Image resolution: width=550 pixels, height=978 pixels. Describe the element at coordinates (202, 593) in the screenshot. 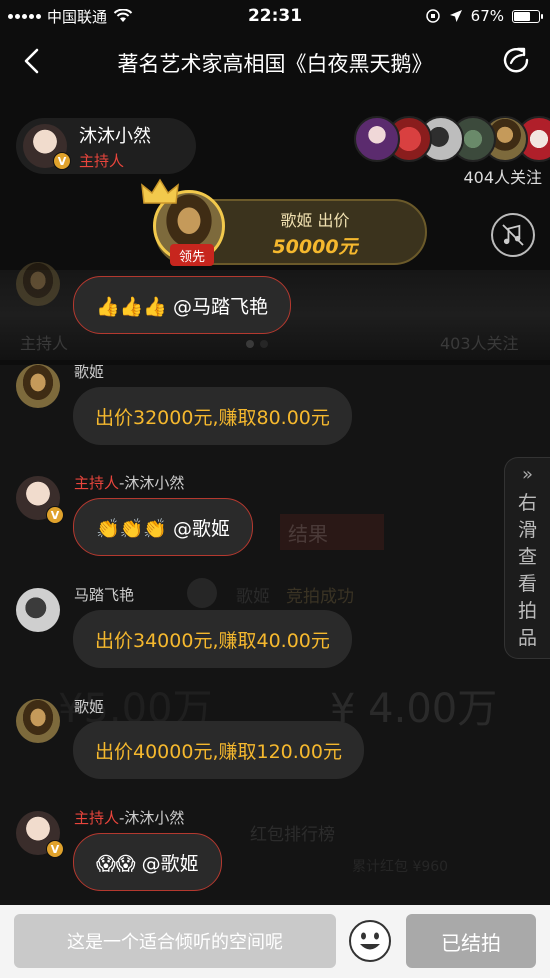

I see `background-winner-avatar` at that location.